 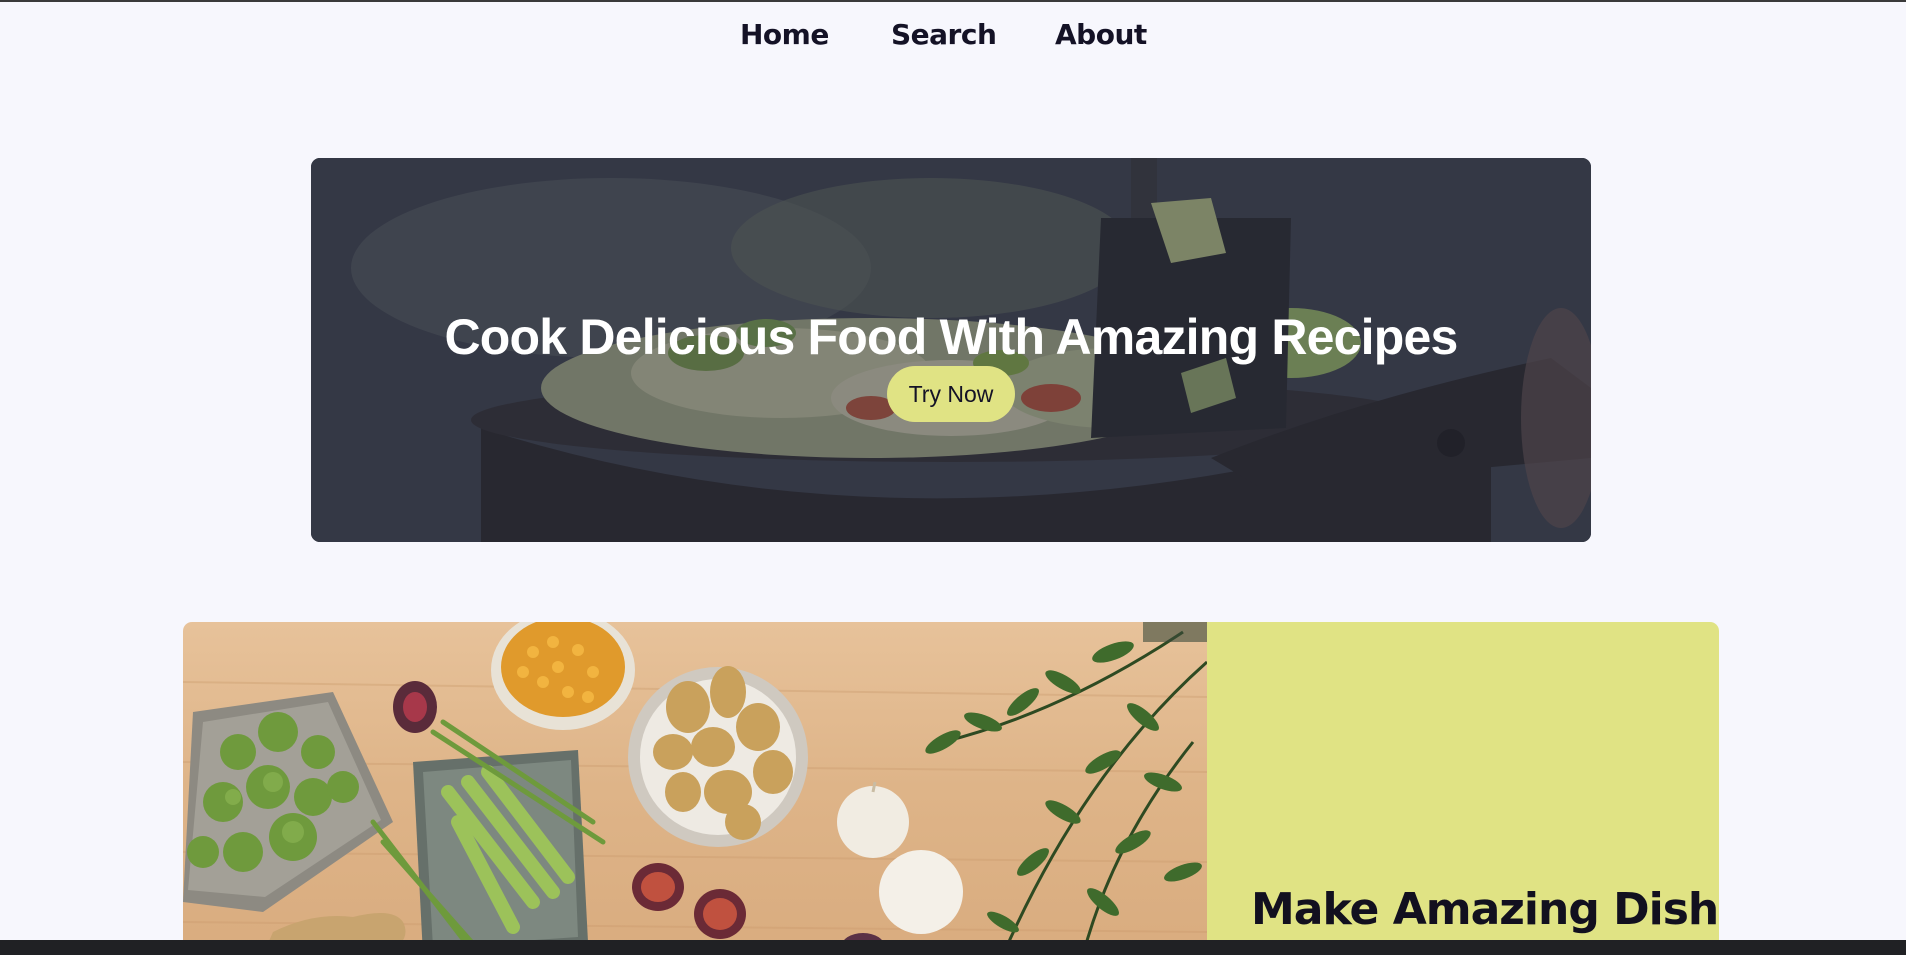 What do you see at coordinates (944, 34) in the screenshot?
I see `nav-link-search: Search` at bounding box center [944, 34].